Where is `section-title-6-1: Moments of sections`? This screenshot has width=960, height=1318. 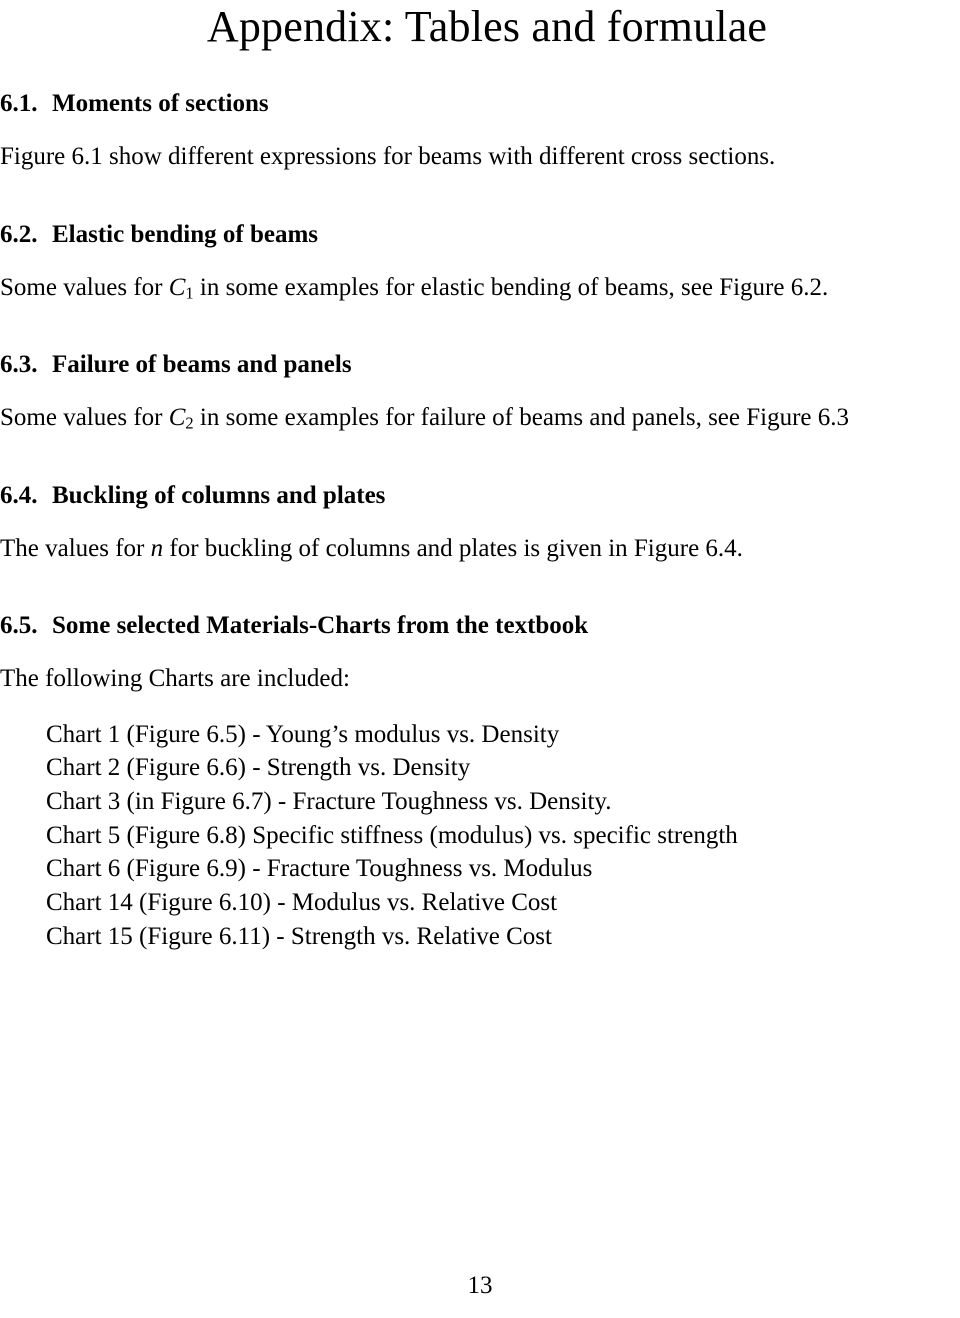
section-title-6-1: Moments of sections is located at coordinates (160, 104).